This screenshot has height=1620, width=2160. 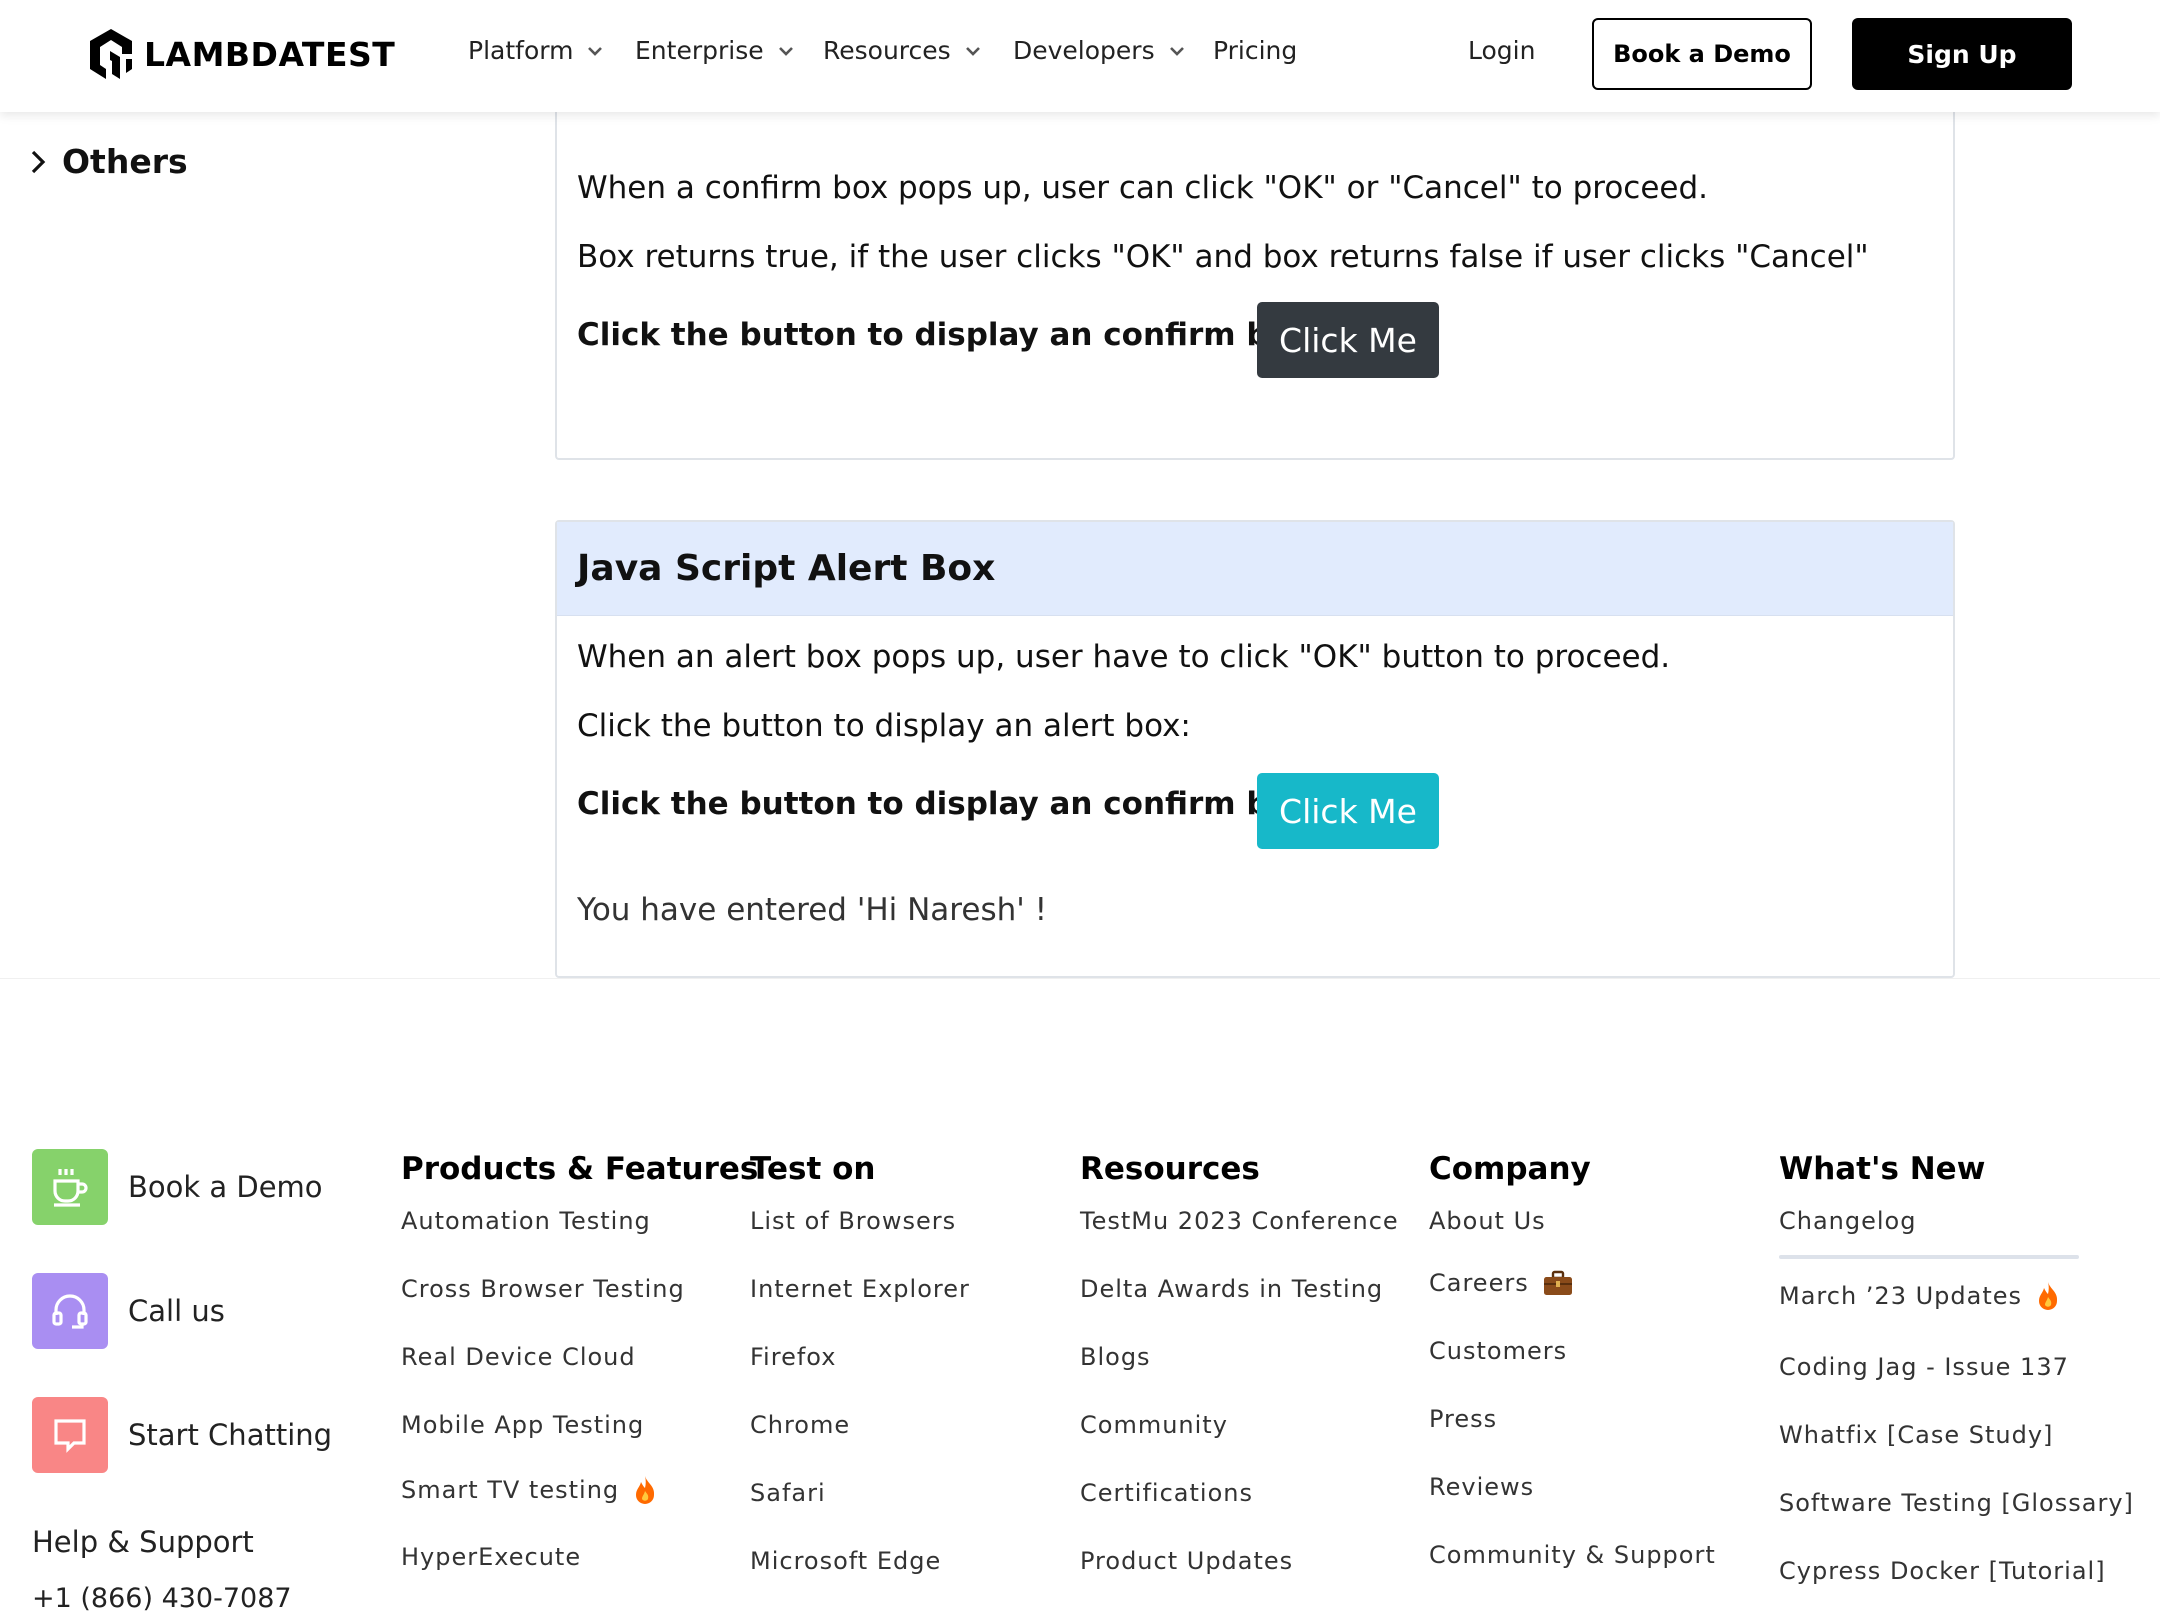 I want to click on footer-link: Coding Jag - Issue 137, so click(x=1924, y=1367).